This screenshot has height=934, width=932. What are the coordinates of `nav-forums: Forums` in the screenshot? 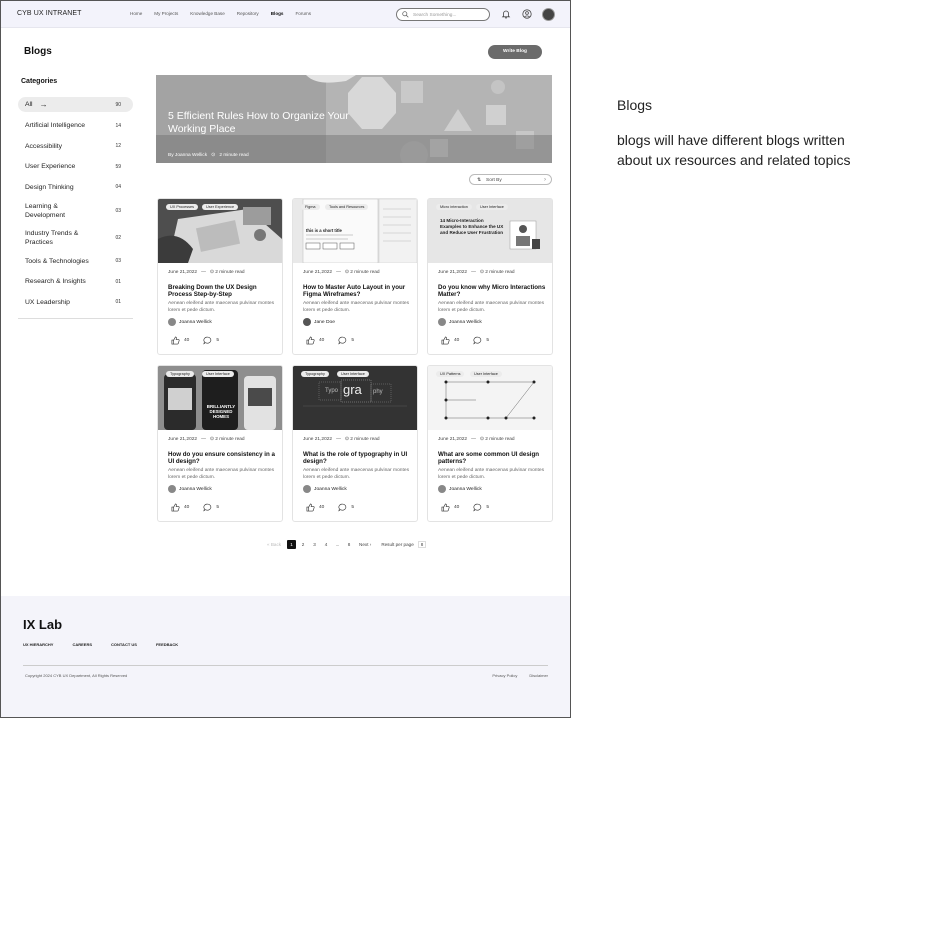 It's located at (303, 13).